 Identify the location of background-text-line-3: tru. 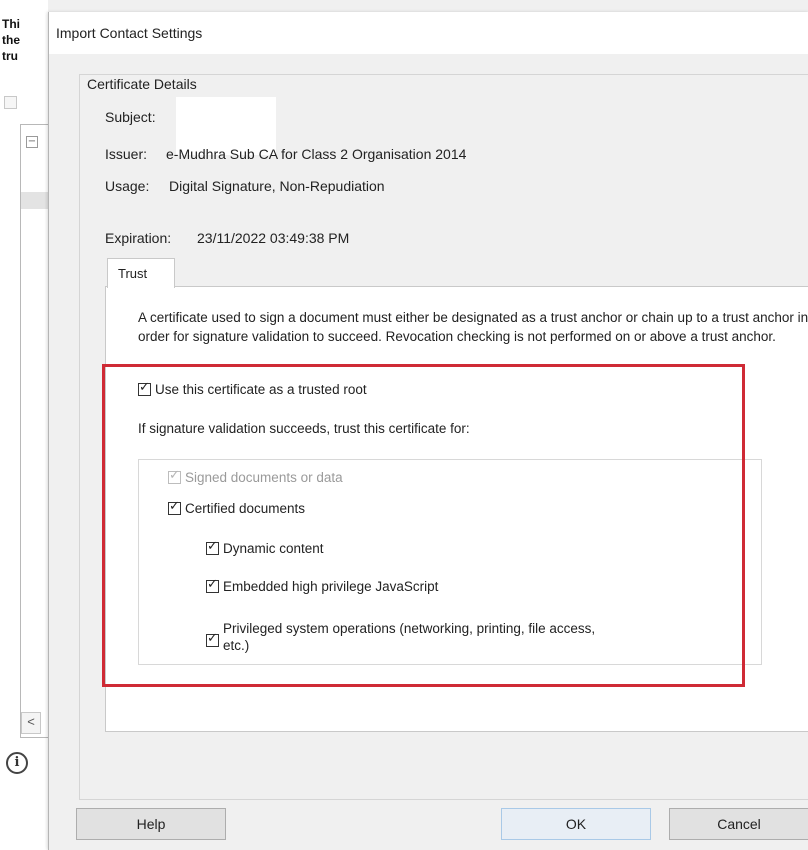
(10, 56).